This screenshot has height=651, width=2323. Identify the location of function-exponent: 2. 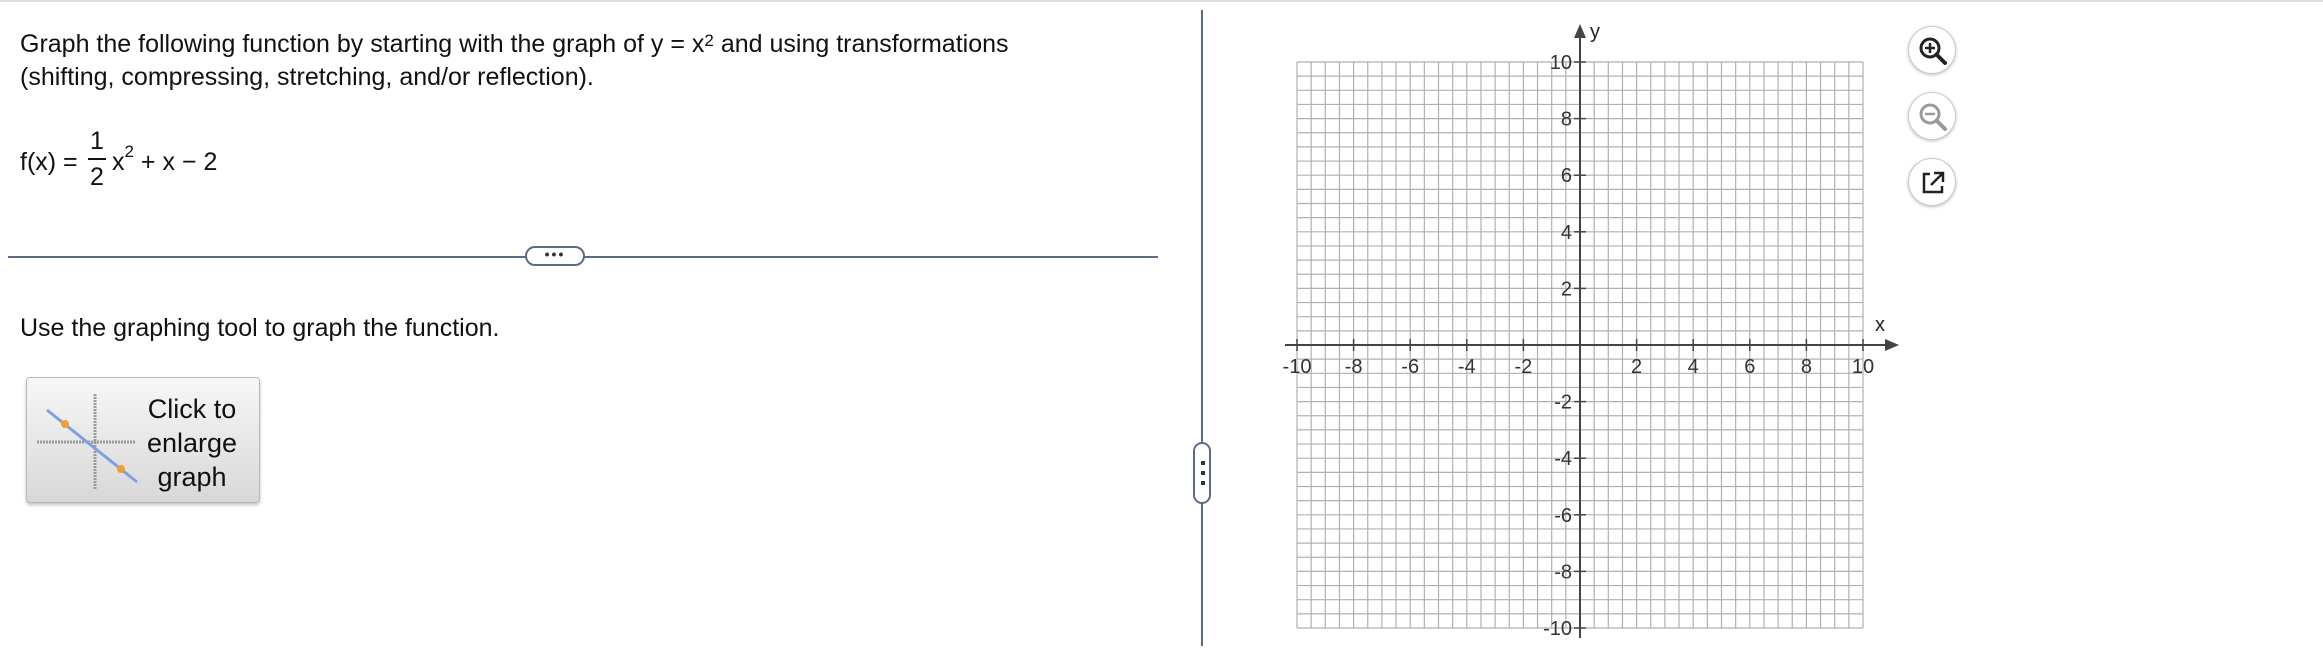
(129, 151).